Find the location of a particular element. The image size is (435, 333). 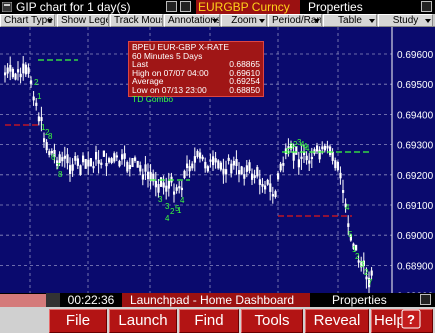

table-button: Table is located at coordinates (350, 20).